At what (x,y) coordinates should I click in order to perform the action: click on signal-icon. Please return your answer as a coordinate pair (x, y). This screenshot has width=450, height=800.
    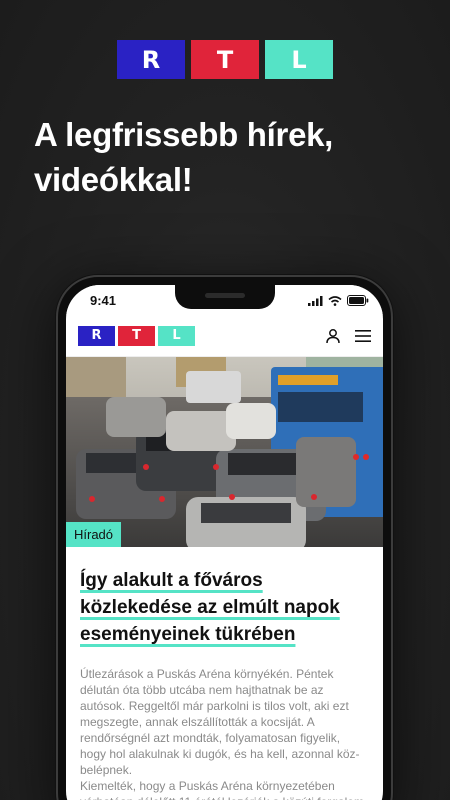
    Looking at the image, I should click on (315, 300).